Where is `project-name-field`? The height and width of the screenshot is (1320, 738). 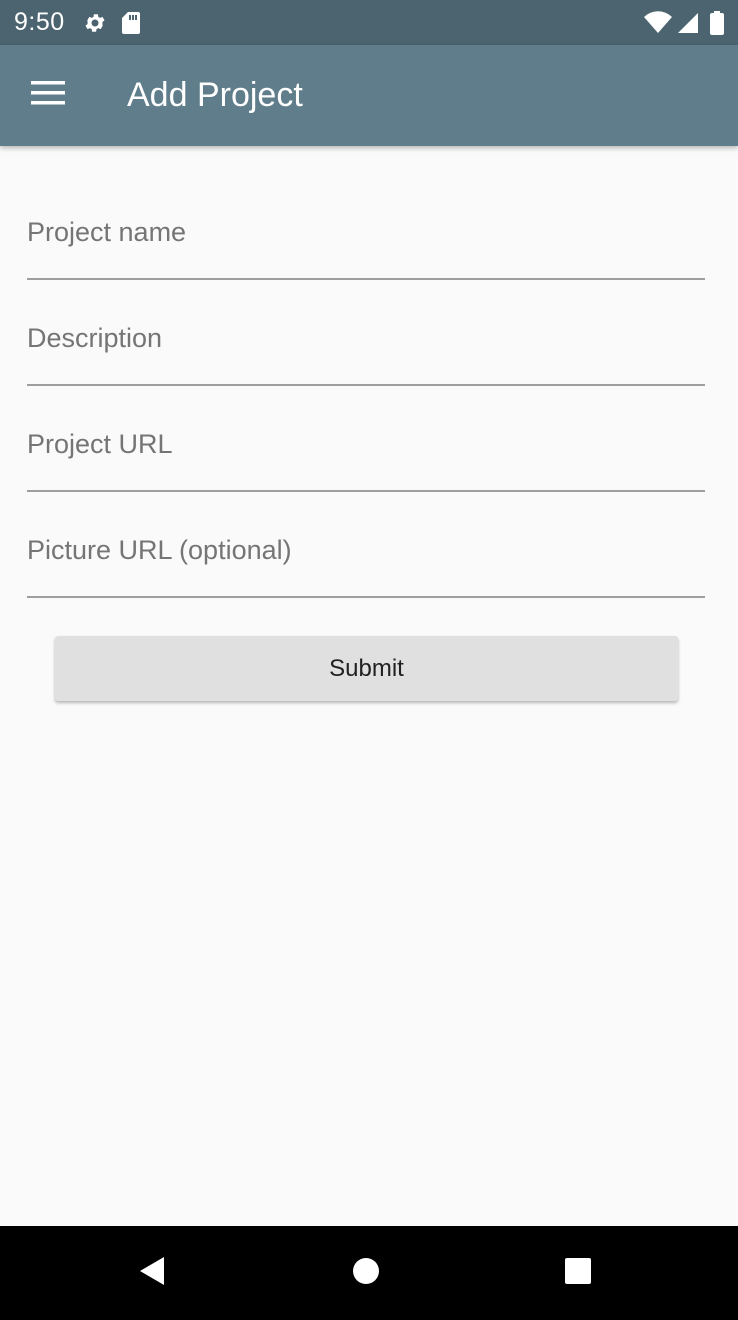 project-name-field is located at coordinates (366, 232).